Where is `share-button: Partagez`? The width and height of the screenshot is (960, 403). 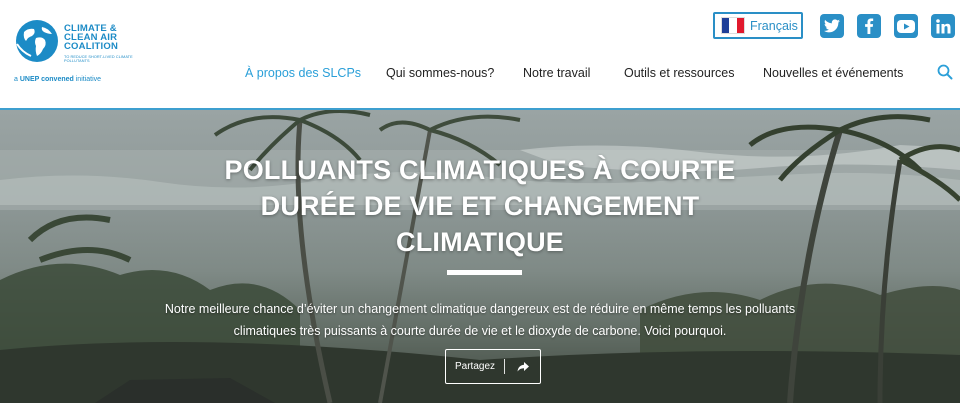
share-button: Partagez is located at coordinates (493, 366).